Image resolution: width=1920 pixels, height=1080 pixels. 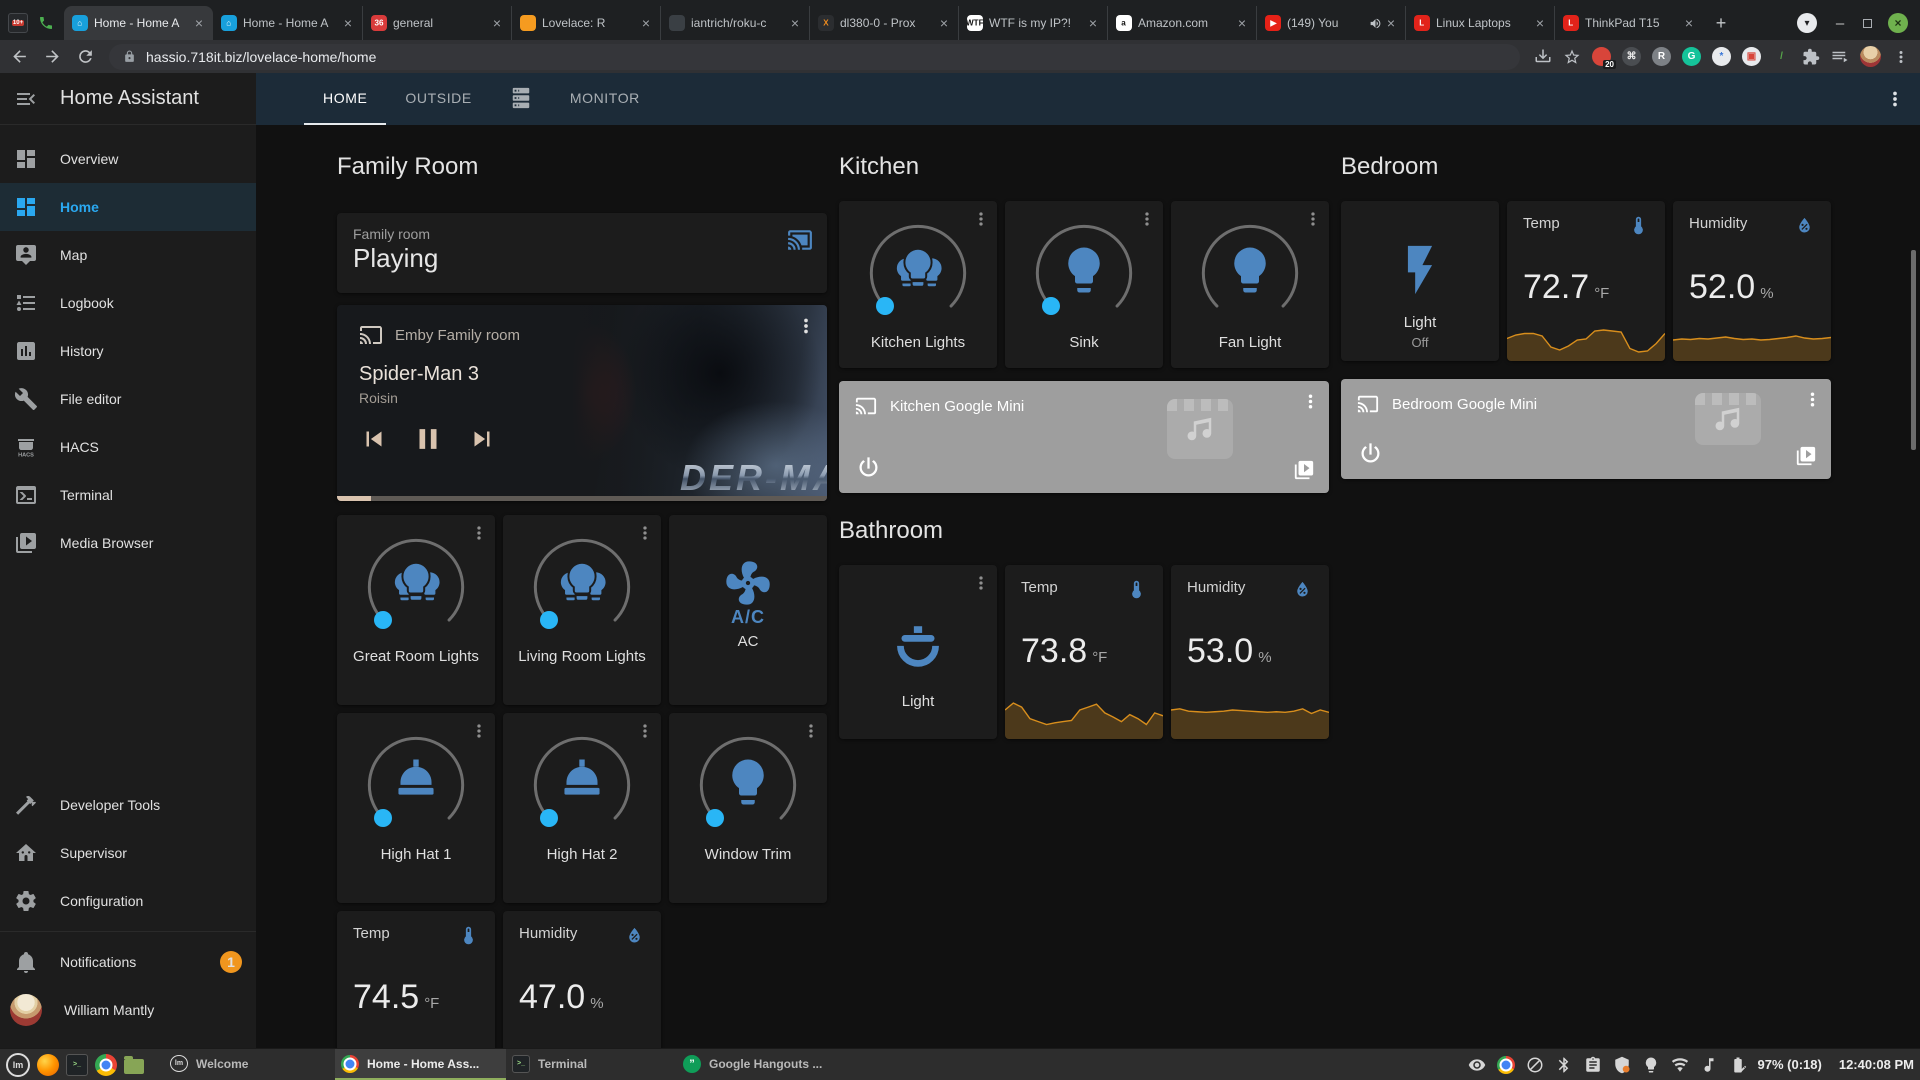 I want to click on browser-tab: iantrich/roku-c ×, so click(x=734, y=23).